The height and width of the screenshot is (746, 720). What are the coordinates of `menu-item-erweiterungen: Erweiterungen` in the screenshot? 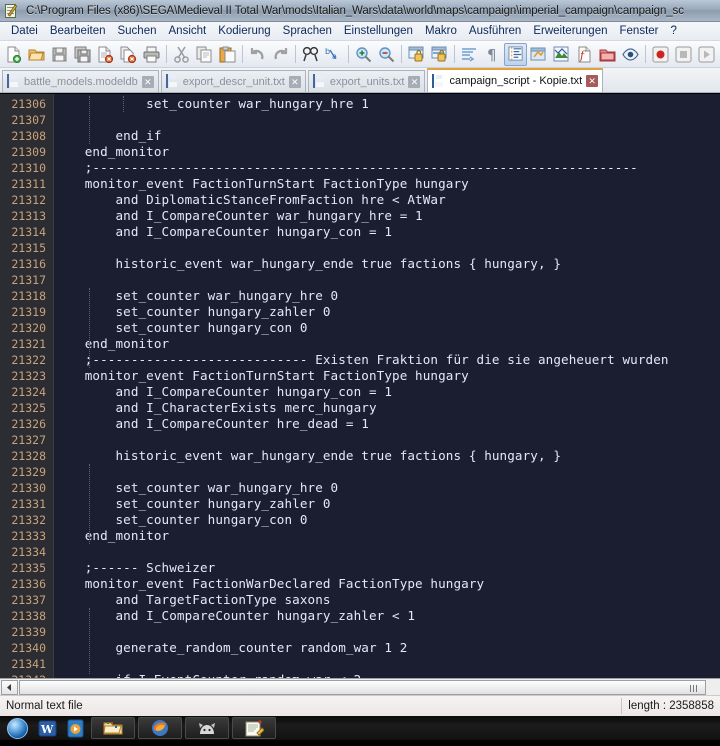 It's located at (570, 31).